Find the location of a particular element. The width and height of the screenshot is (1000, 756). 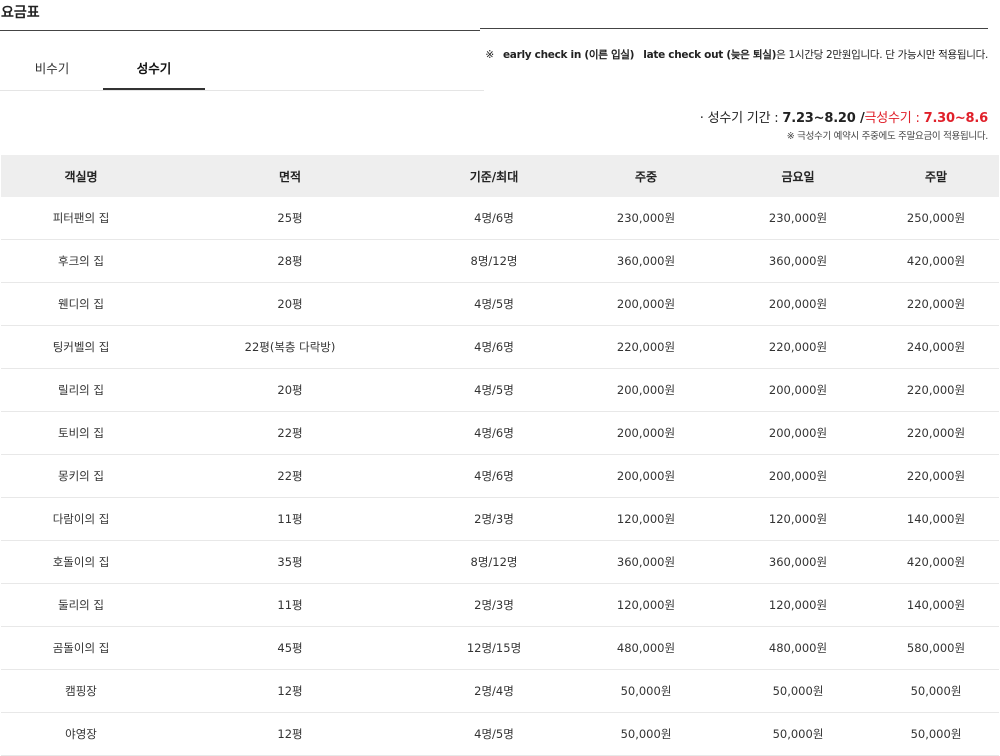

area-cell: 22평(복층 다락방) is located at coordinates (290, 347).